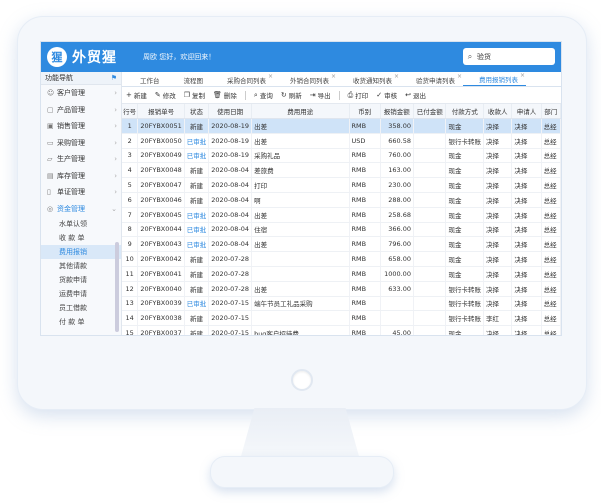 The height and width of the screenshot is (503, 601). What do you see at coordinates (309, 80) in the screenshot?
I see `tab-label: 外销合同列表` at bounding box center [309, 80].